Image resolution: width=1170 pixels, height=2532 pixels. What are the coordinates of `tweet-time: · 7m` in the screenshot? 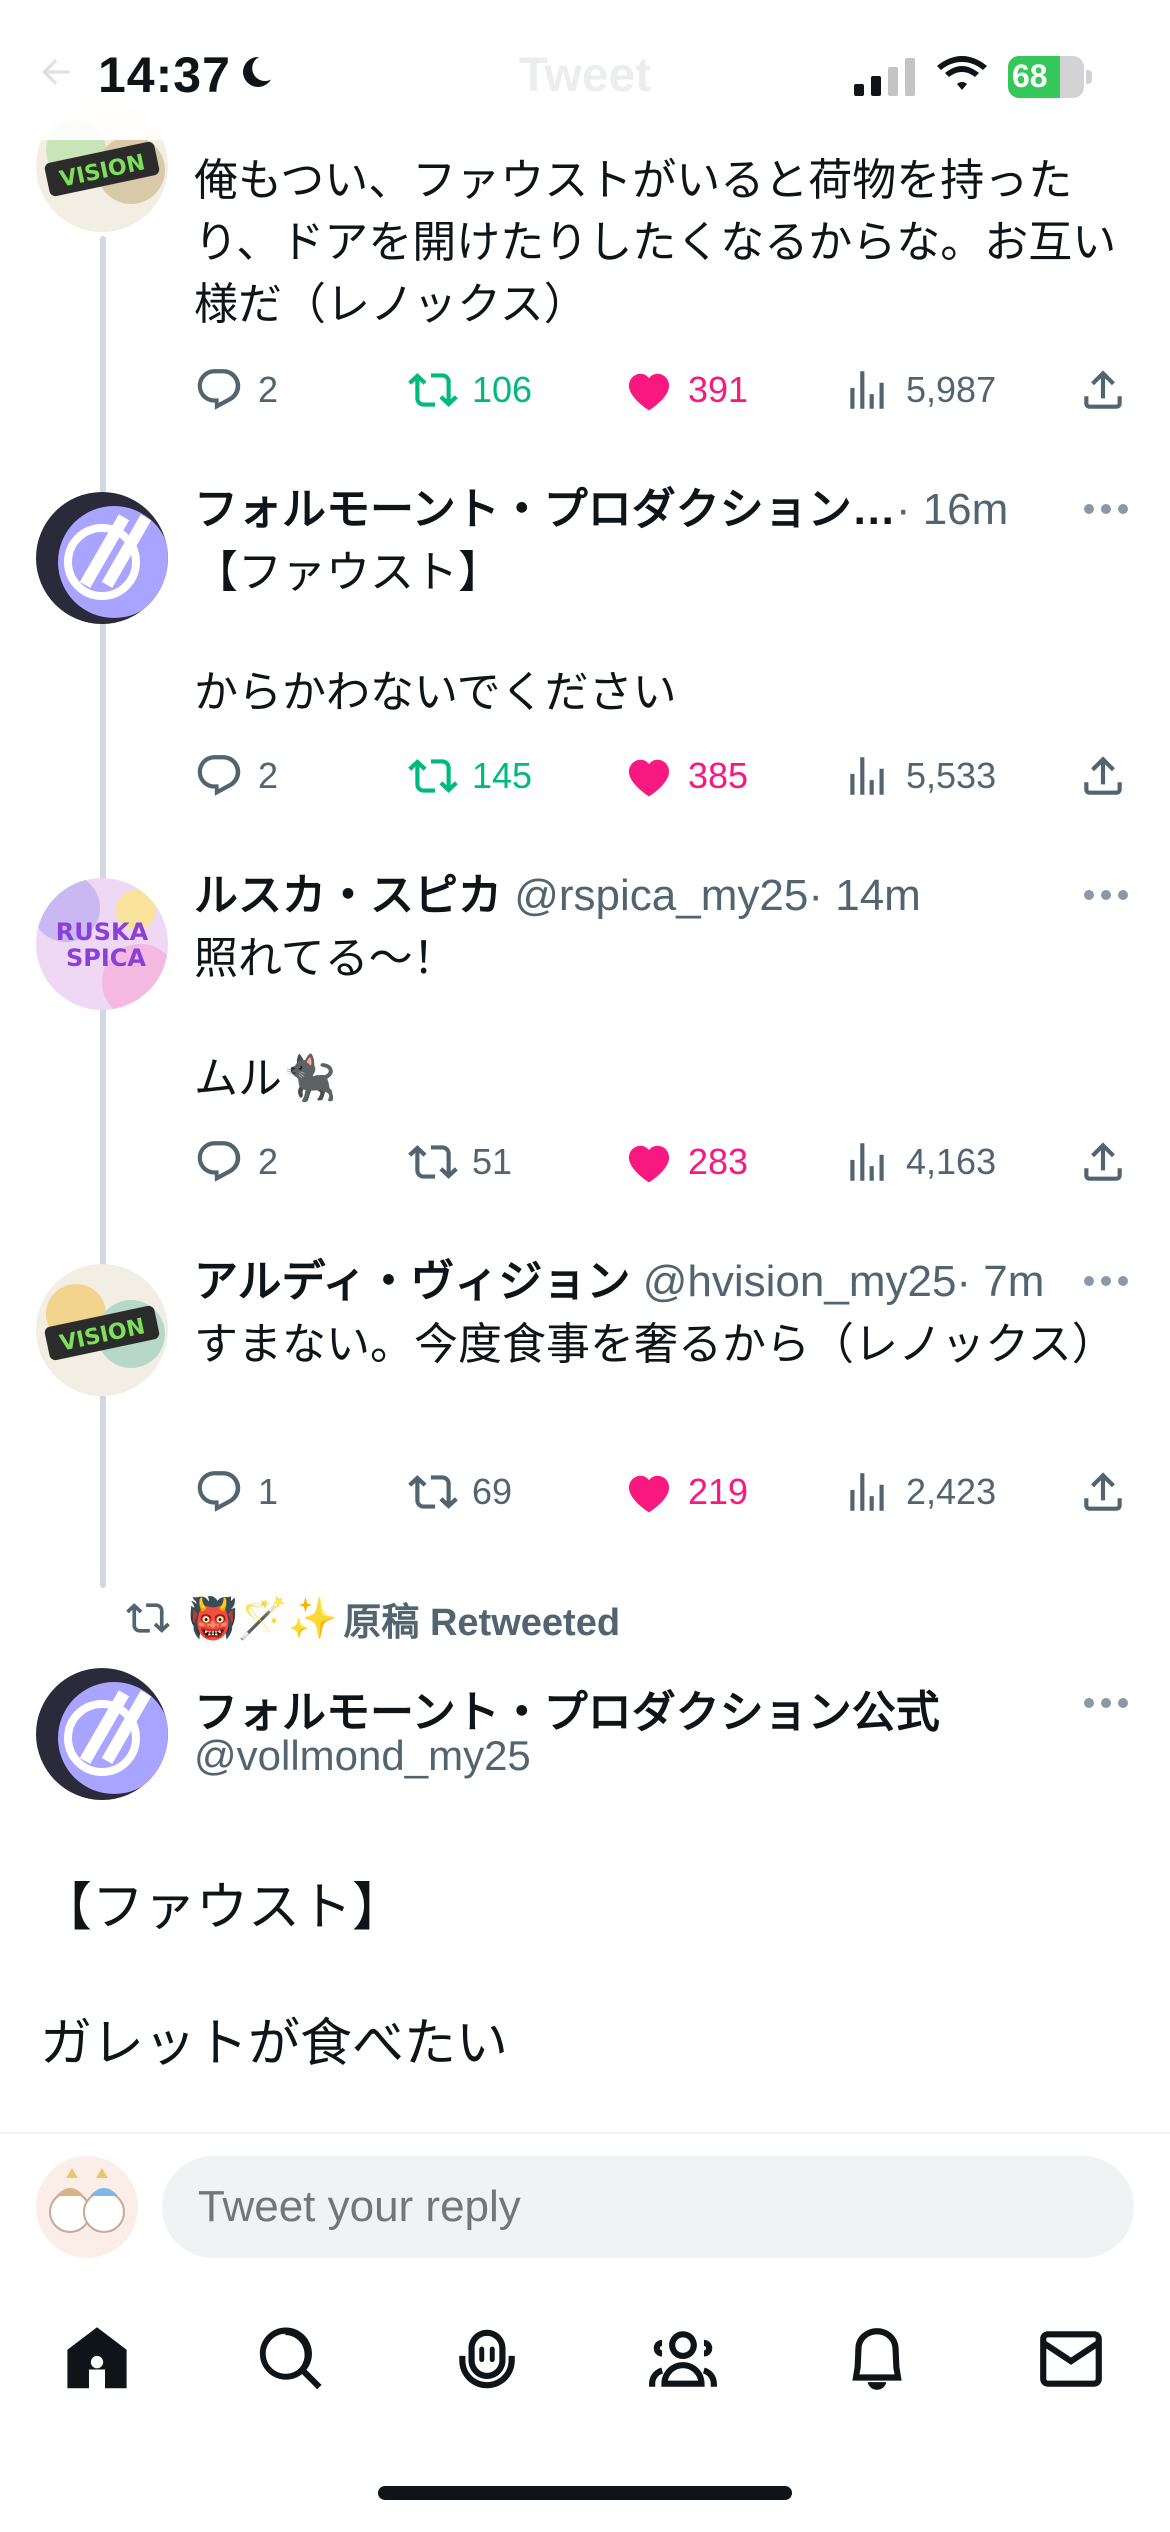 It's located at (1000, 1281).